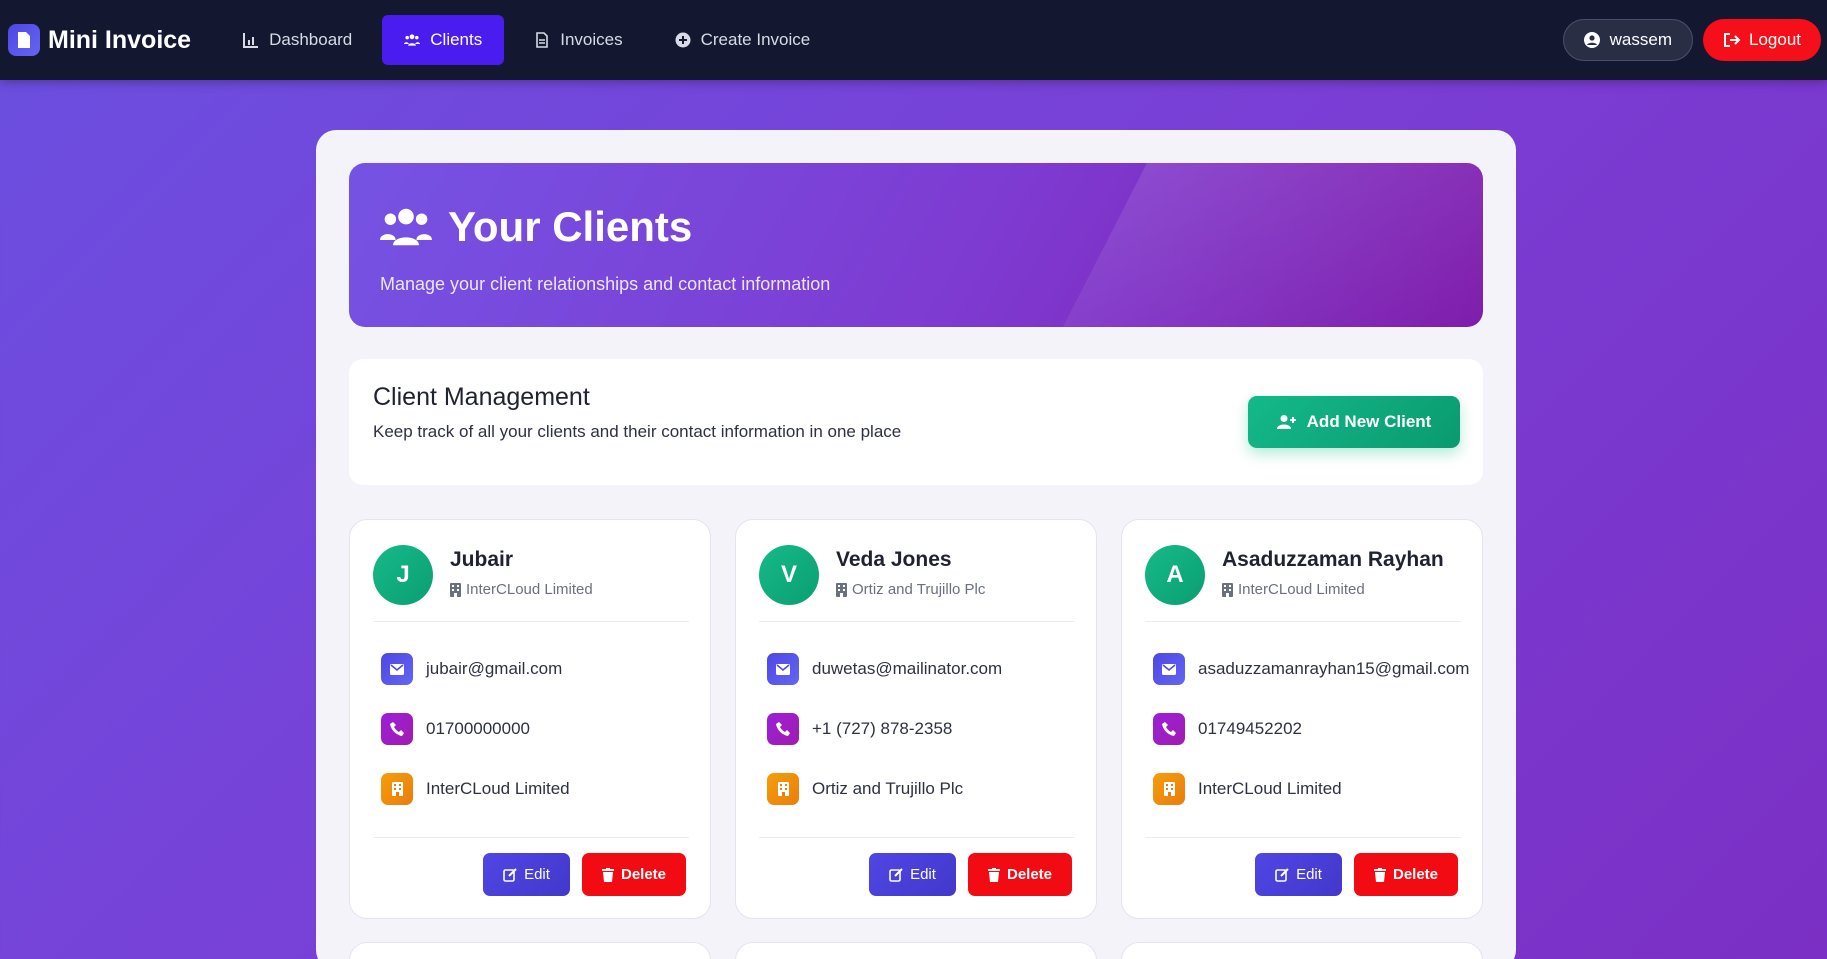  What do you see at coordinates (1286, 422) in the screenshot?
I see `user-plus-icon` at bounding box center [1286, 422].